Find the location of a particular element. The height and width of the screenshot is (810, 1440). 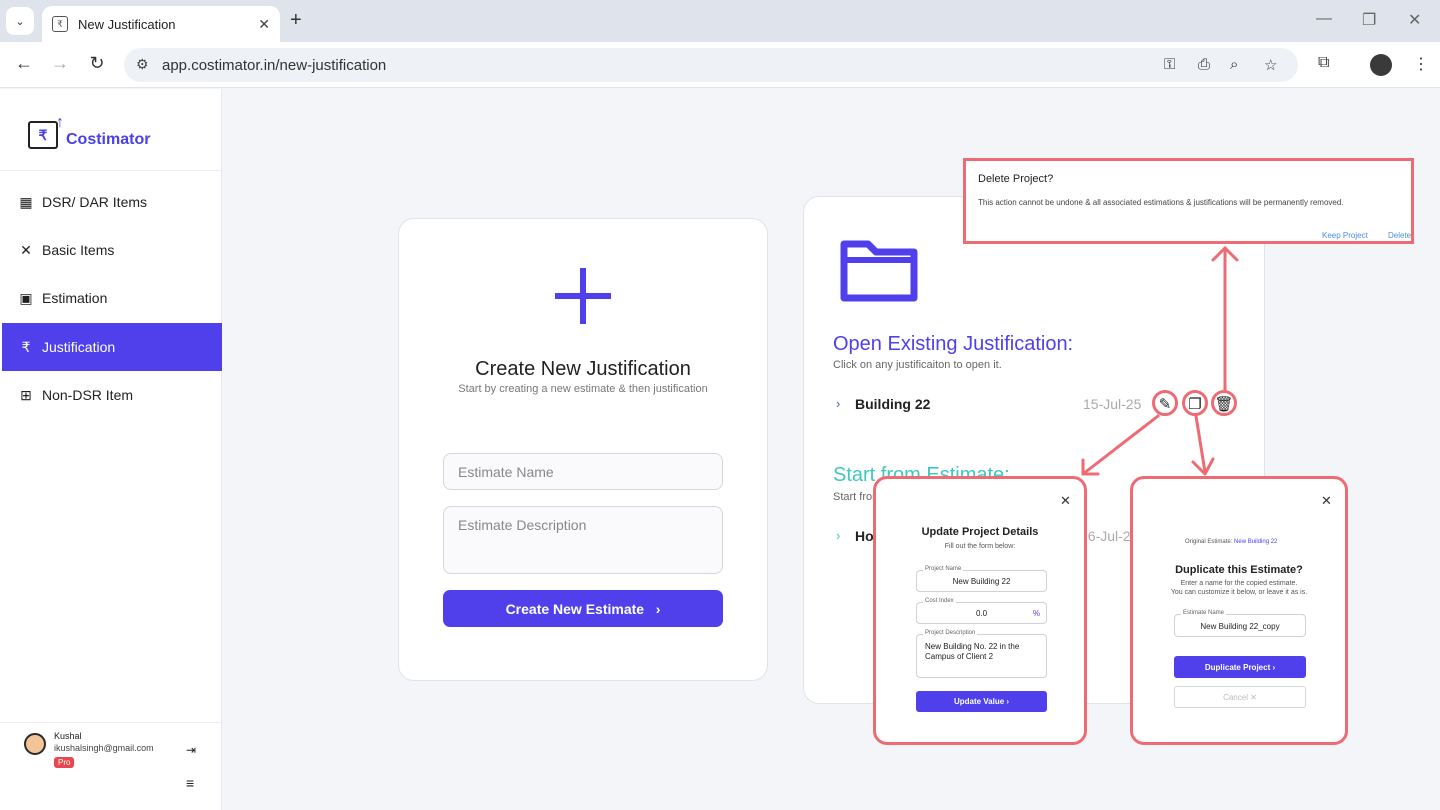

field-value: New Building 22_copy is located at coordinates (1240, 626).